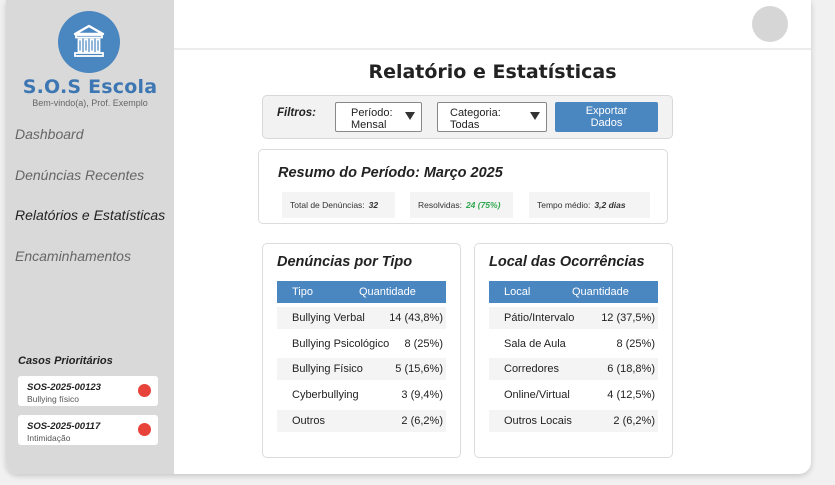 Image resolution: width=835 pixels, height=485 pixels. I want to click on table-row: Bullying Físico 5 (15,6%), so click(361, 369).